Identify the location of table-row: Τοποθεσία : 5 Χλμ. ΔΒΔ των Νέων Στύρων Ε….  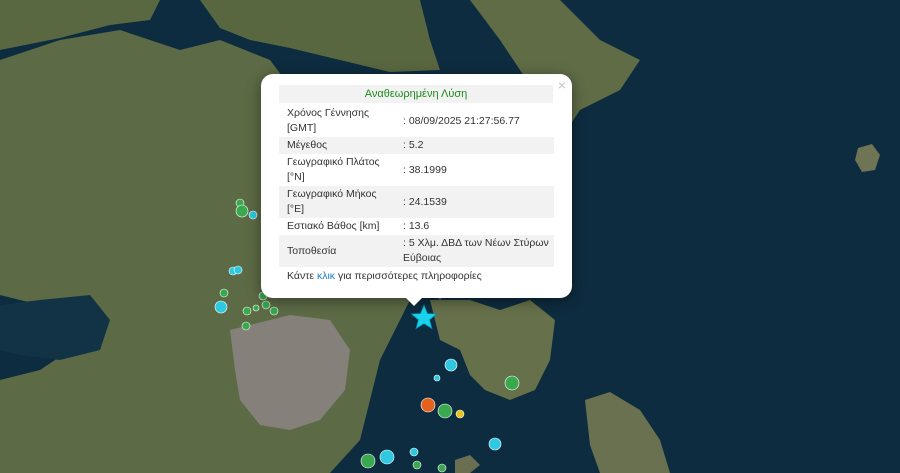
(416, 251).